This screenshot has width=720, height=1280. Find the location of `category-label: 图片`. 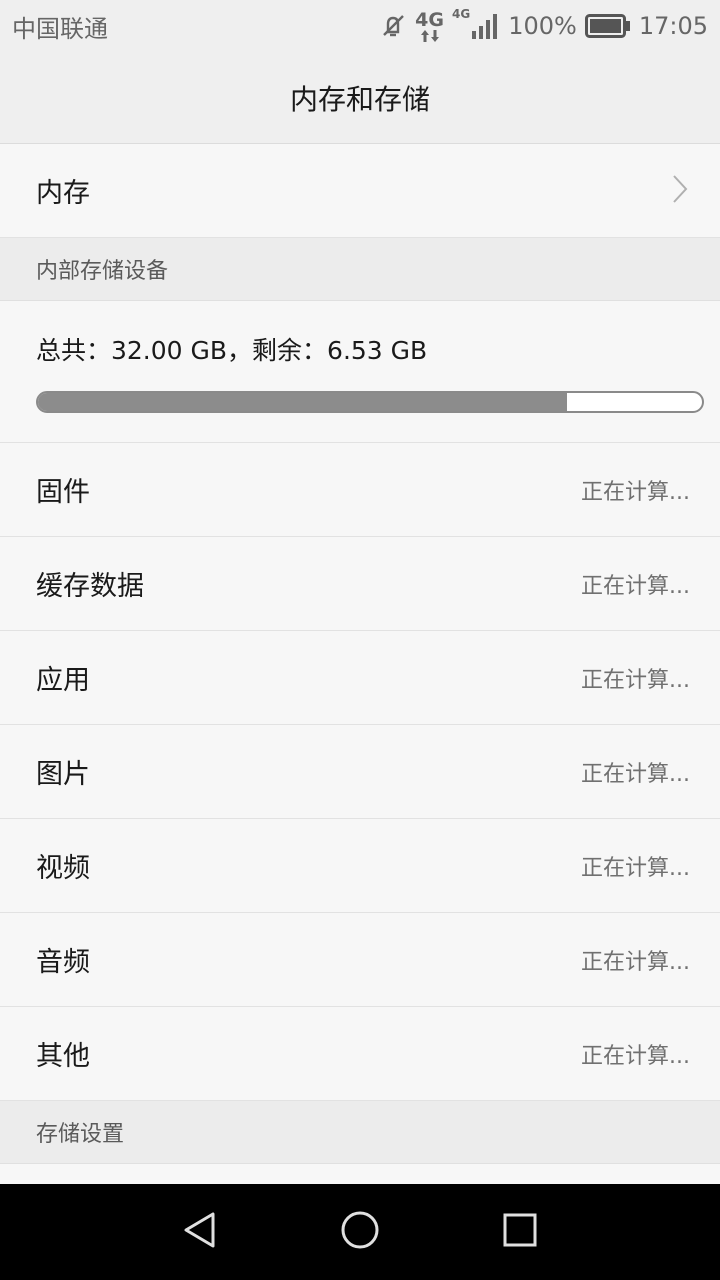

category-label: 图片 is located at coordinates (63, 774).